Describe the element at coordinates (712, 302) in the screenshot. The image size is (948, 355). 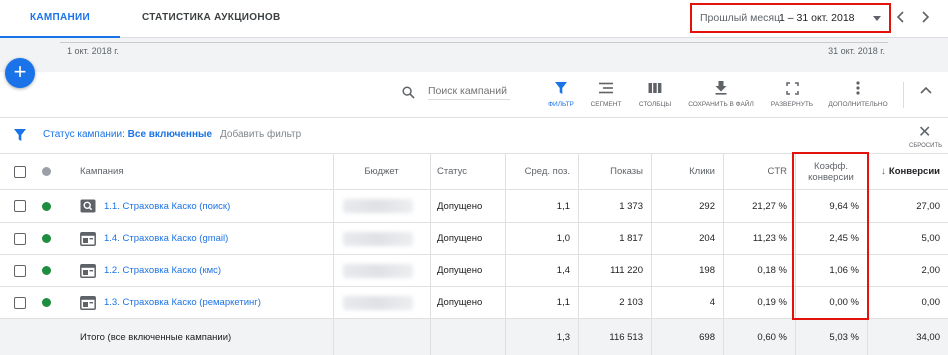
I see `clicks-value: 4` at that location.